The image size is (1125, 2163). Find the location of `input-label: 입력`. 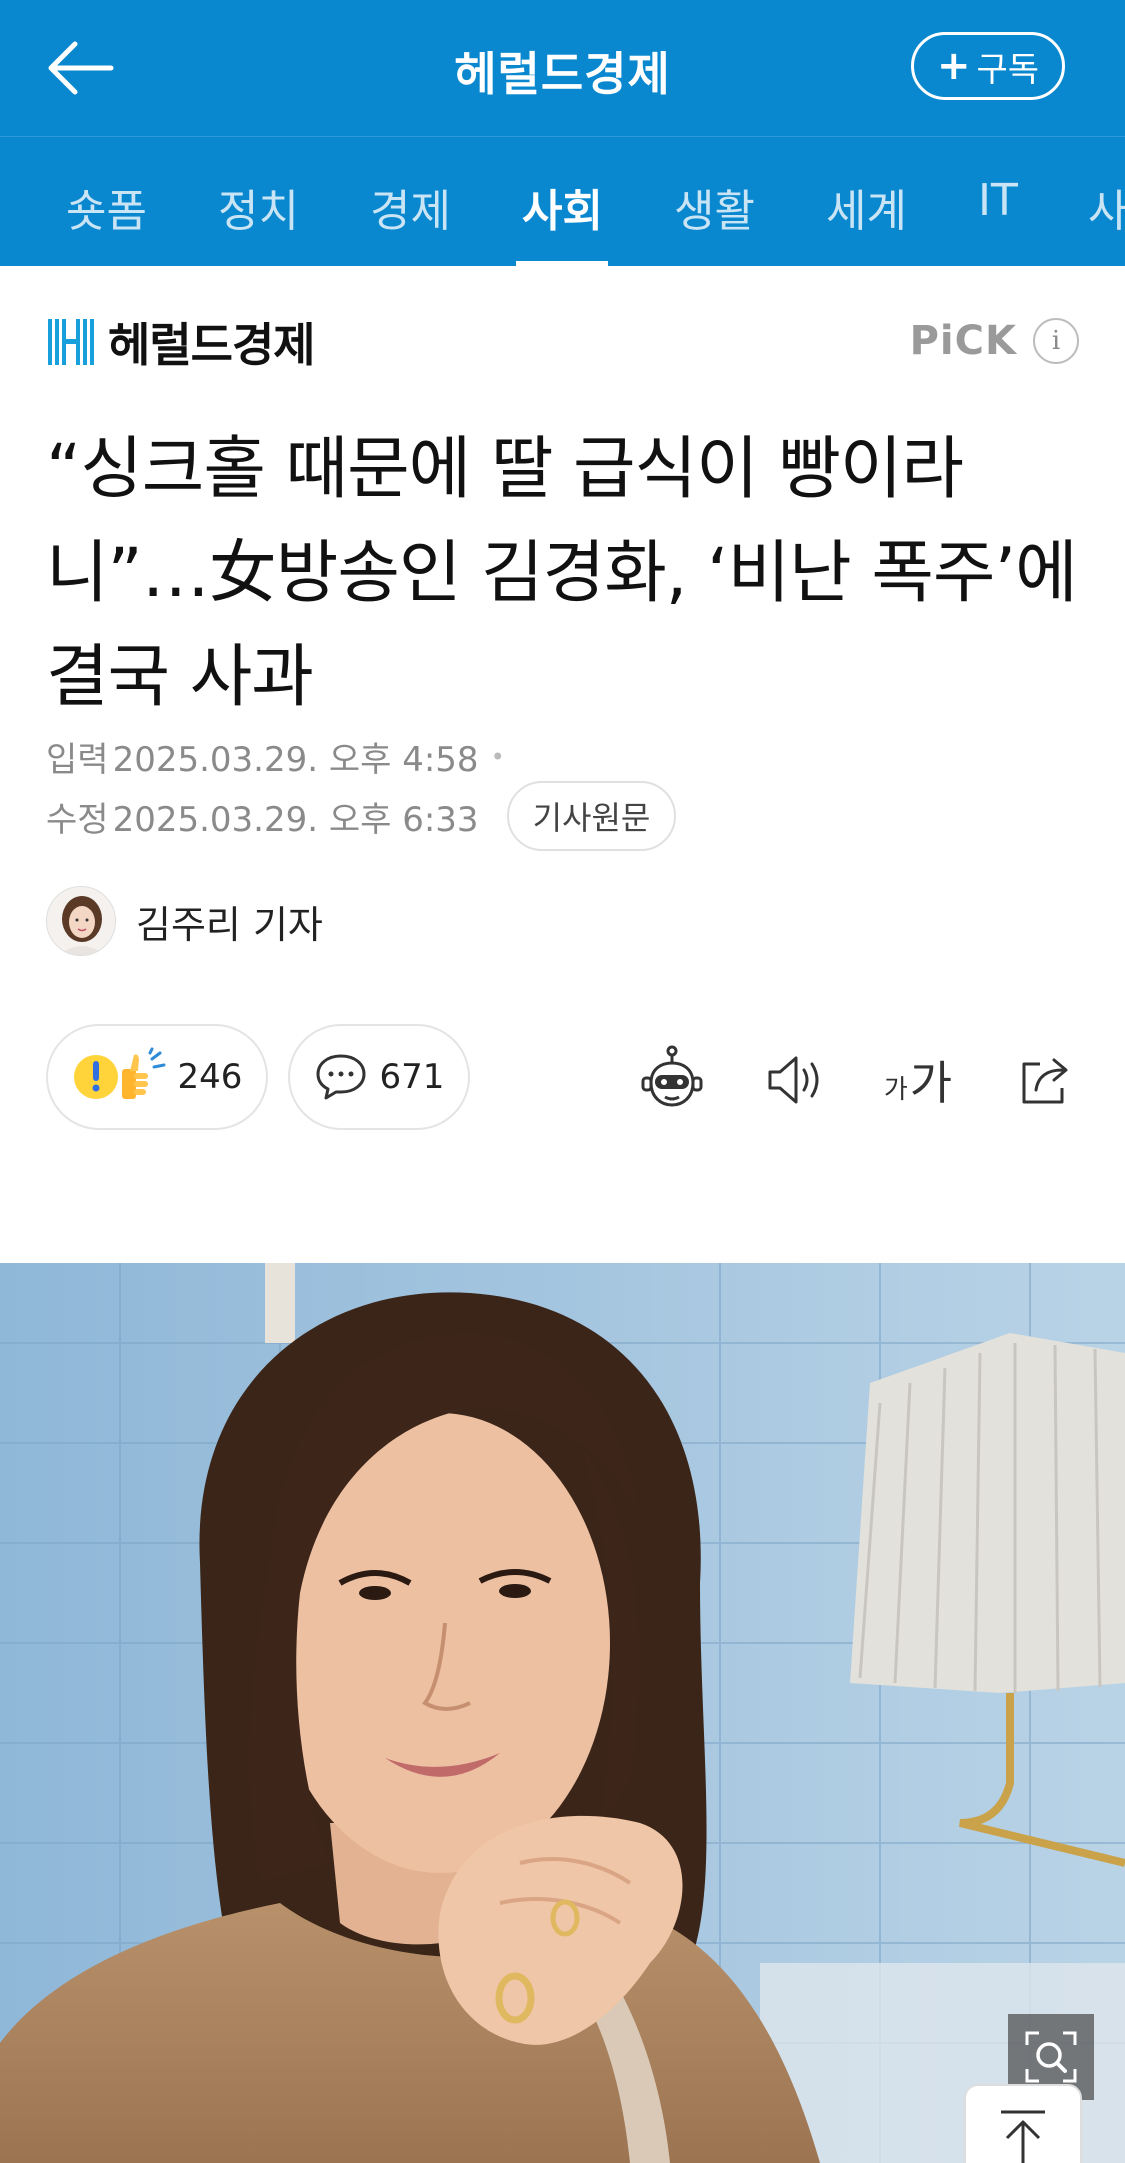

input-label: 입력 is located at coordinates (77, 760).